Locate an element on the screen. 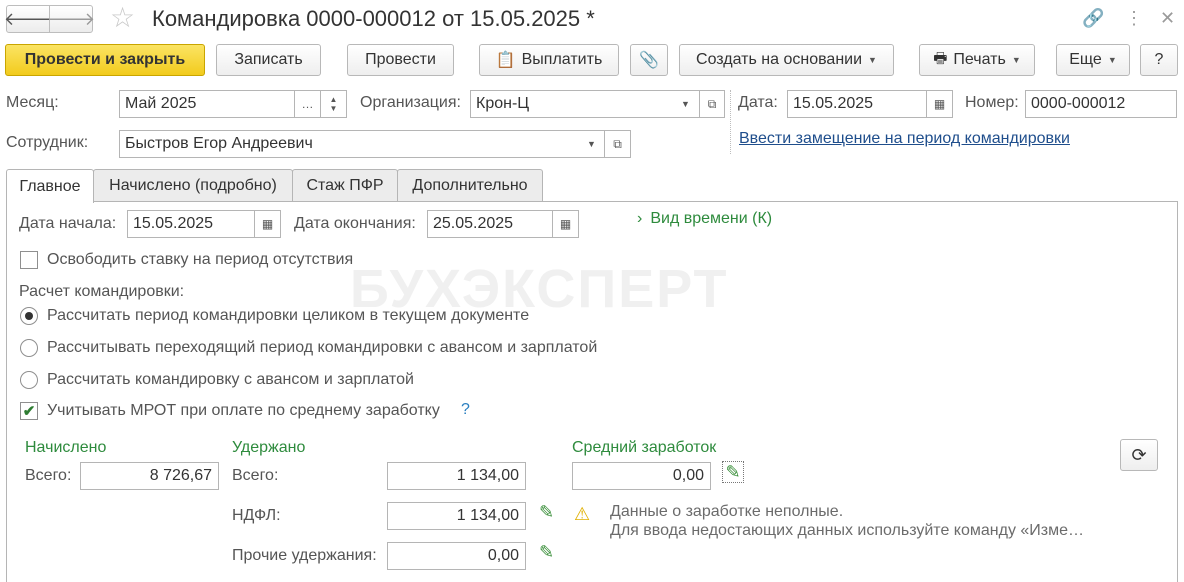 This screenshot has width=1184, height=582. back-button: 🡐 is located at coordinates (28, 19).